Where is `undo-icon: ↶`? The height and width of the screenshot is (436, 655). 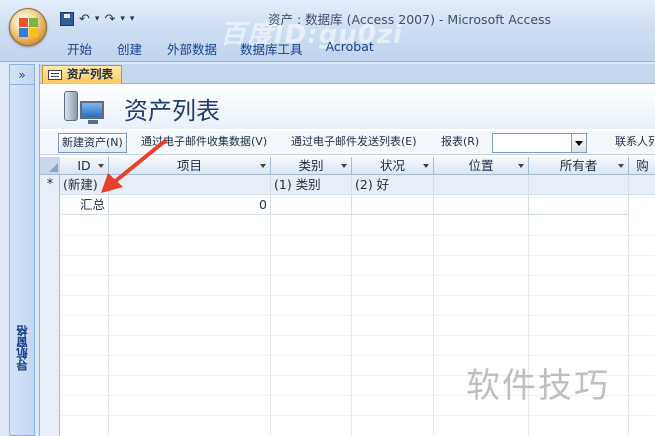 undo-icon: ↶ is located at coordinates (84, 19).